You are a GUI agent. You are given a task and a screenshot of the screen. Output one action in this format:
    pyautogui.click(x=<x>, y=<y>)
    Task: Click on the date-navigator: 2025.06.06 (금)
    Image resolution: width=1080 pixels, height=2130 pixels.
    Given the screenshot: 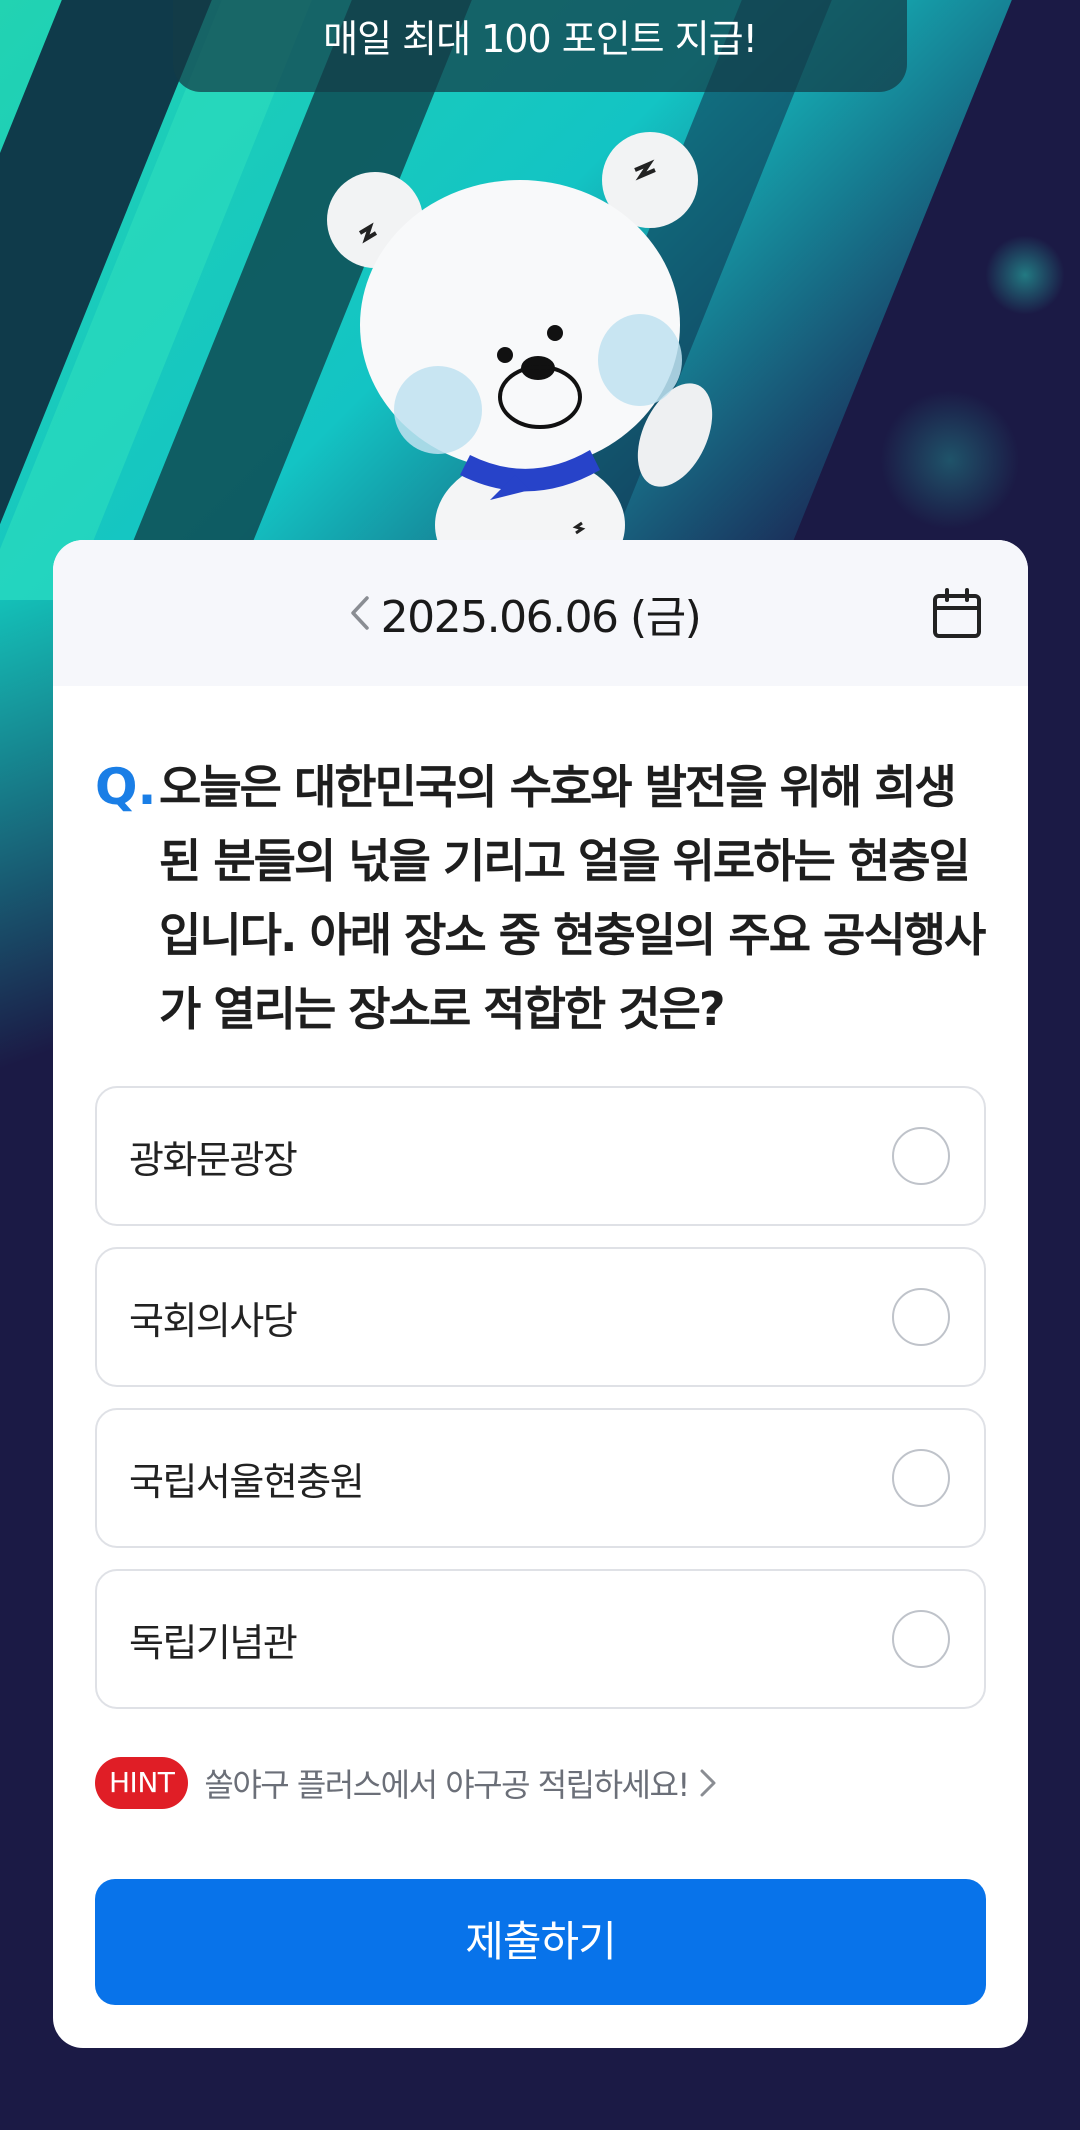 What is the action you would take?
    pyautogui.click(x=540, y=613)
    